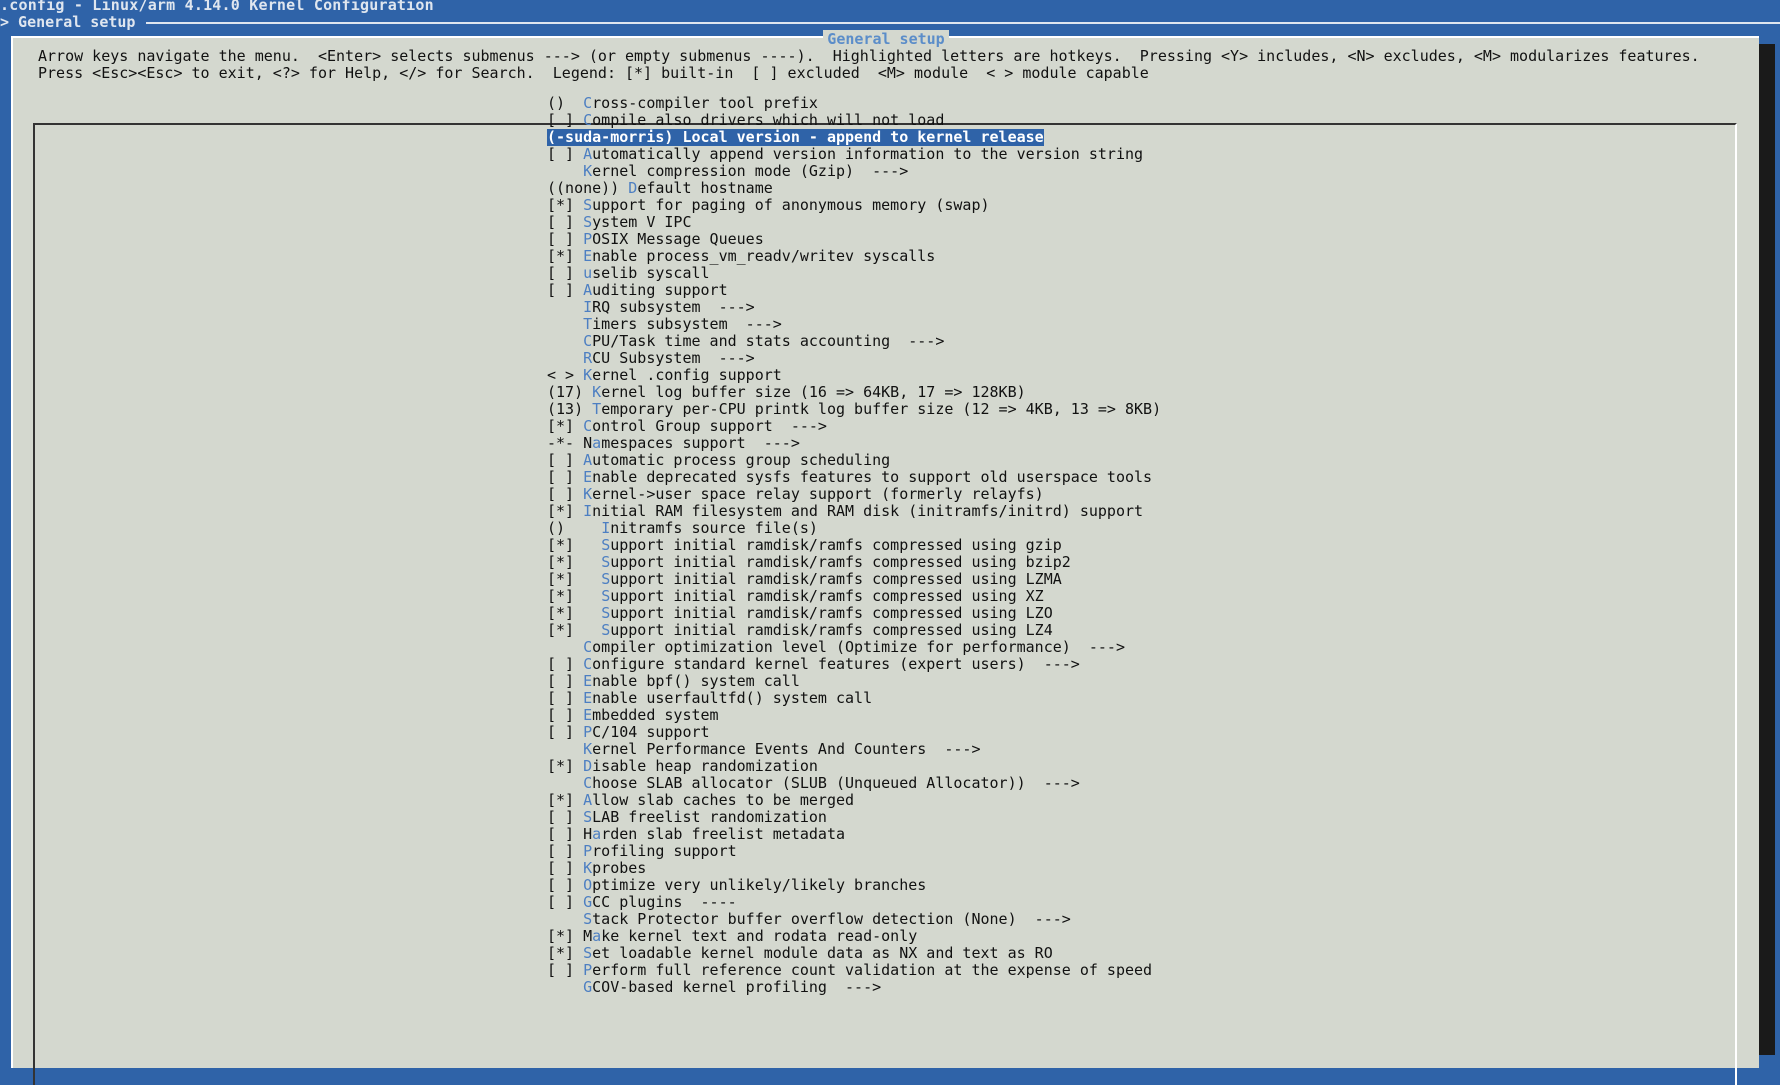  Describe the element at coordinates (696, 443) in the screenshot. I see `menu-item-label: amespaces support --->` at that location.